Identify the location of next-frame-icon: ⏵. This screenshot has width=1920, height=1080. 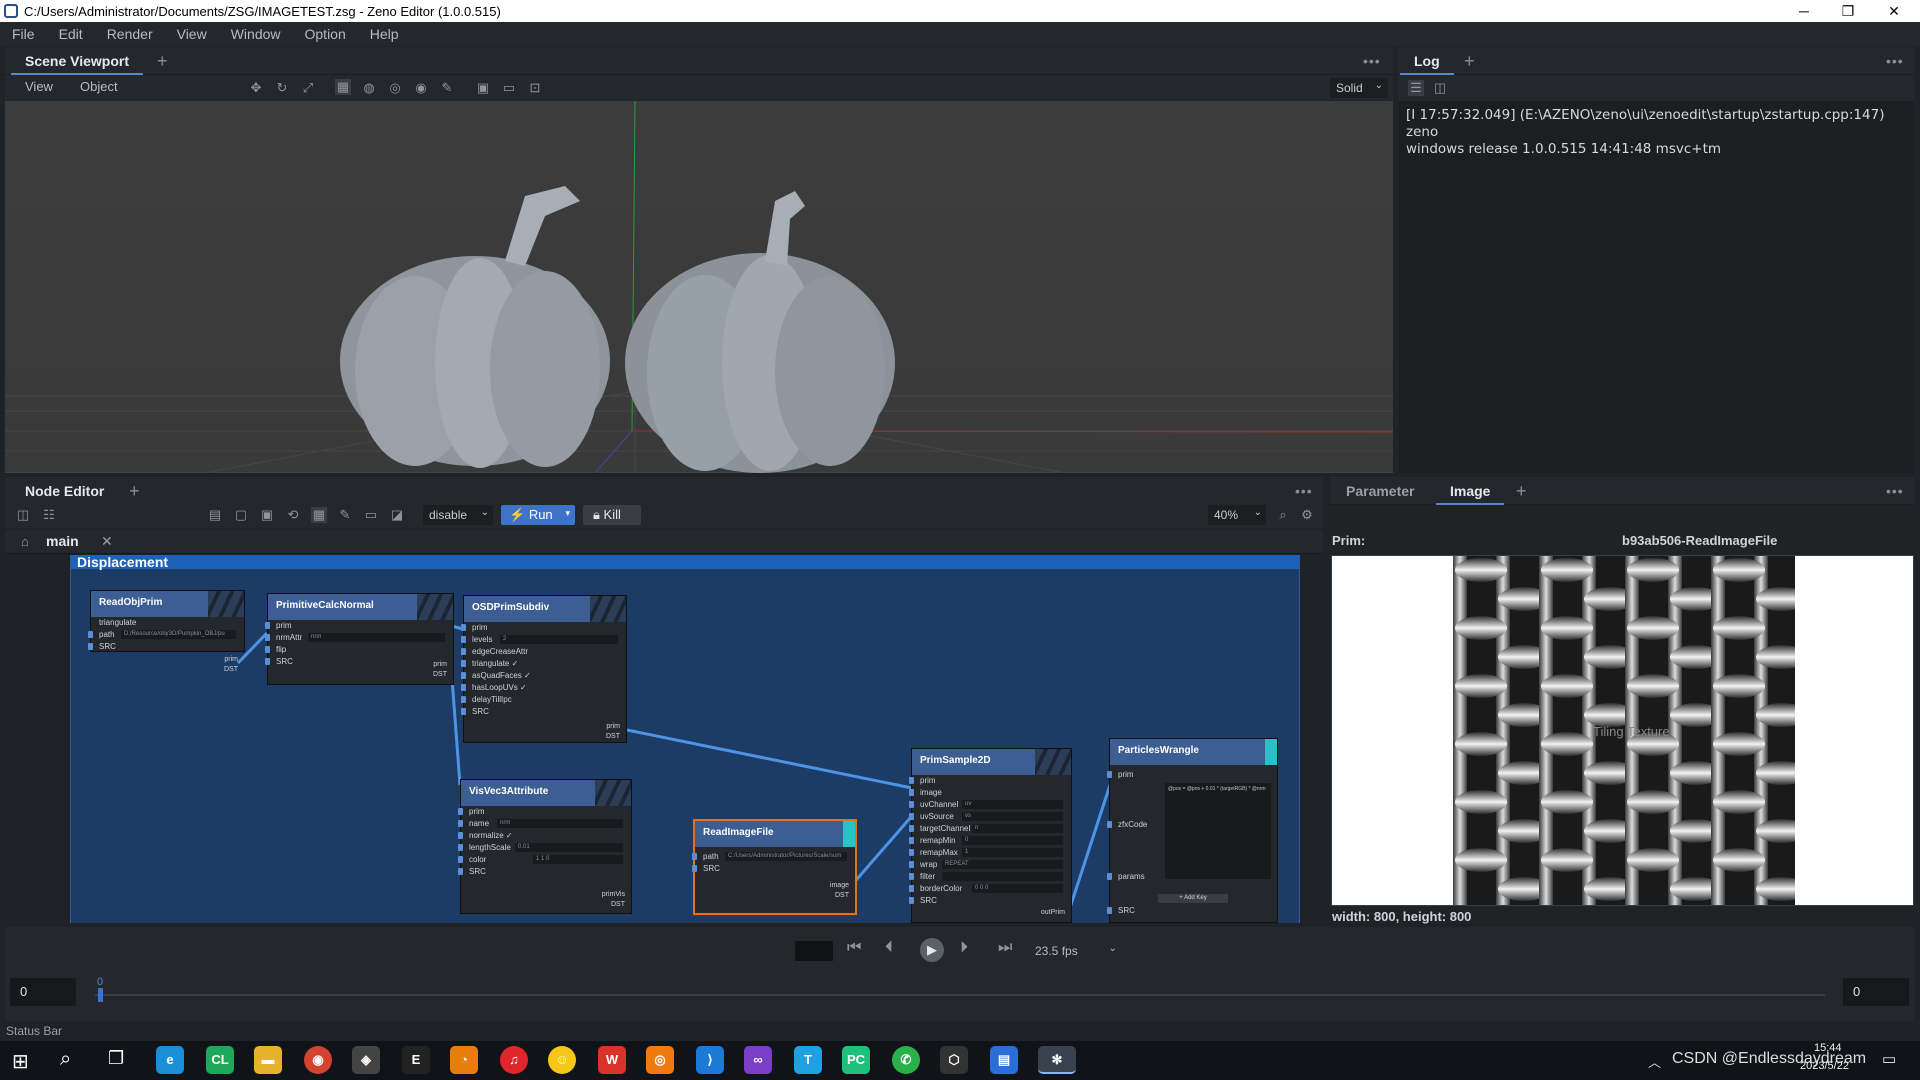
(964, 948).